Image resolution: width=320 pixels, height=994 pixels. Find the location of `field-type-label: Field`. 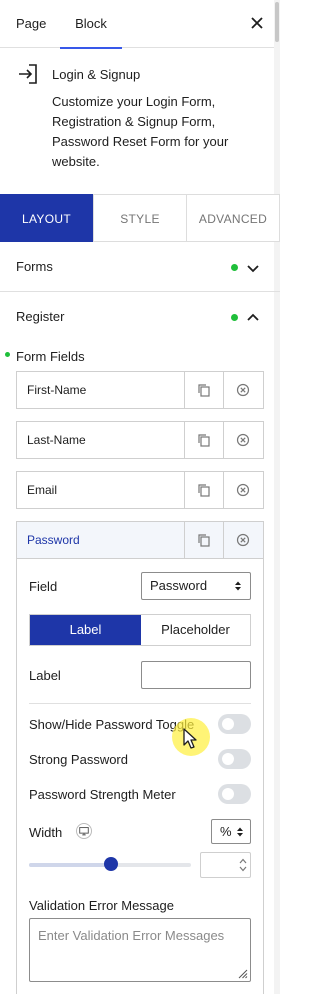

field-type-label: Field is located at coordinates (43, 586).